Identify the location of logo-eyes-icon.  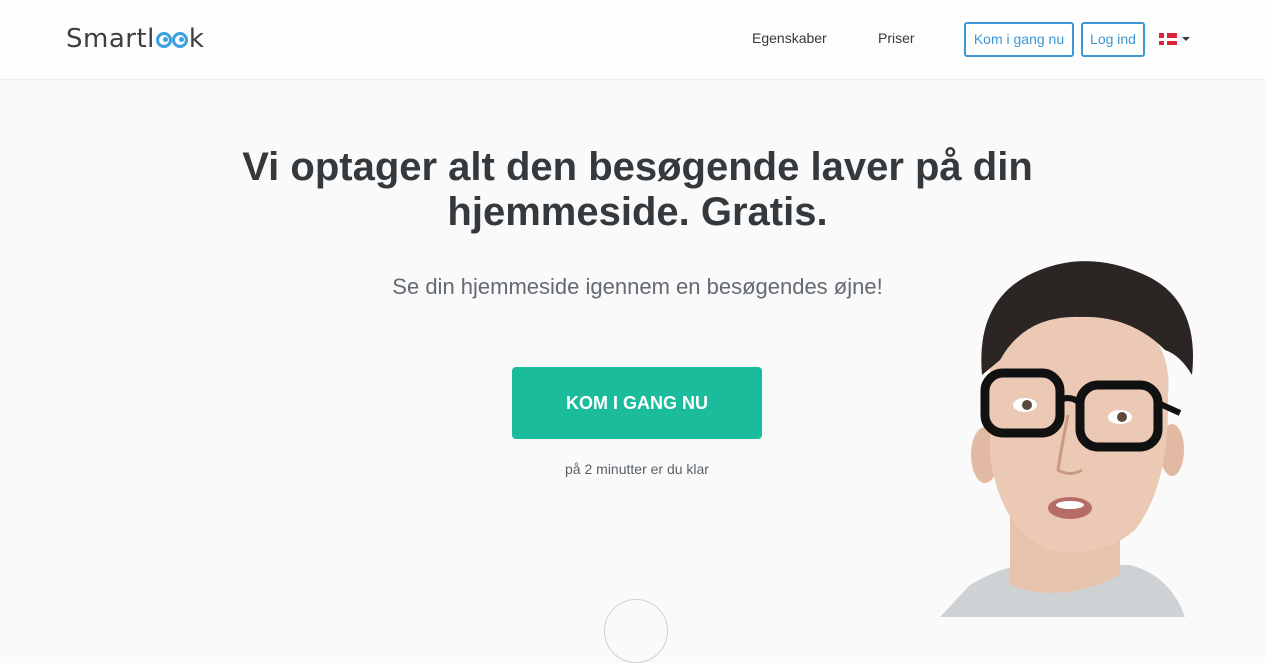
(171, 39).